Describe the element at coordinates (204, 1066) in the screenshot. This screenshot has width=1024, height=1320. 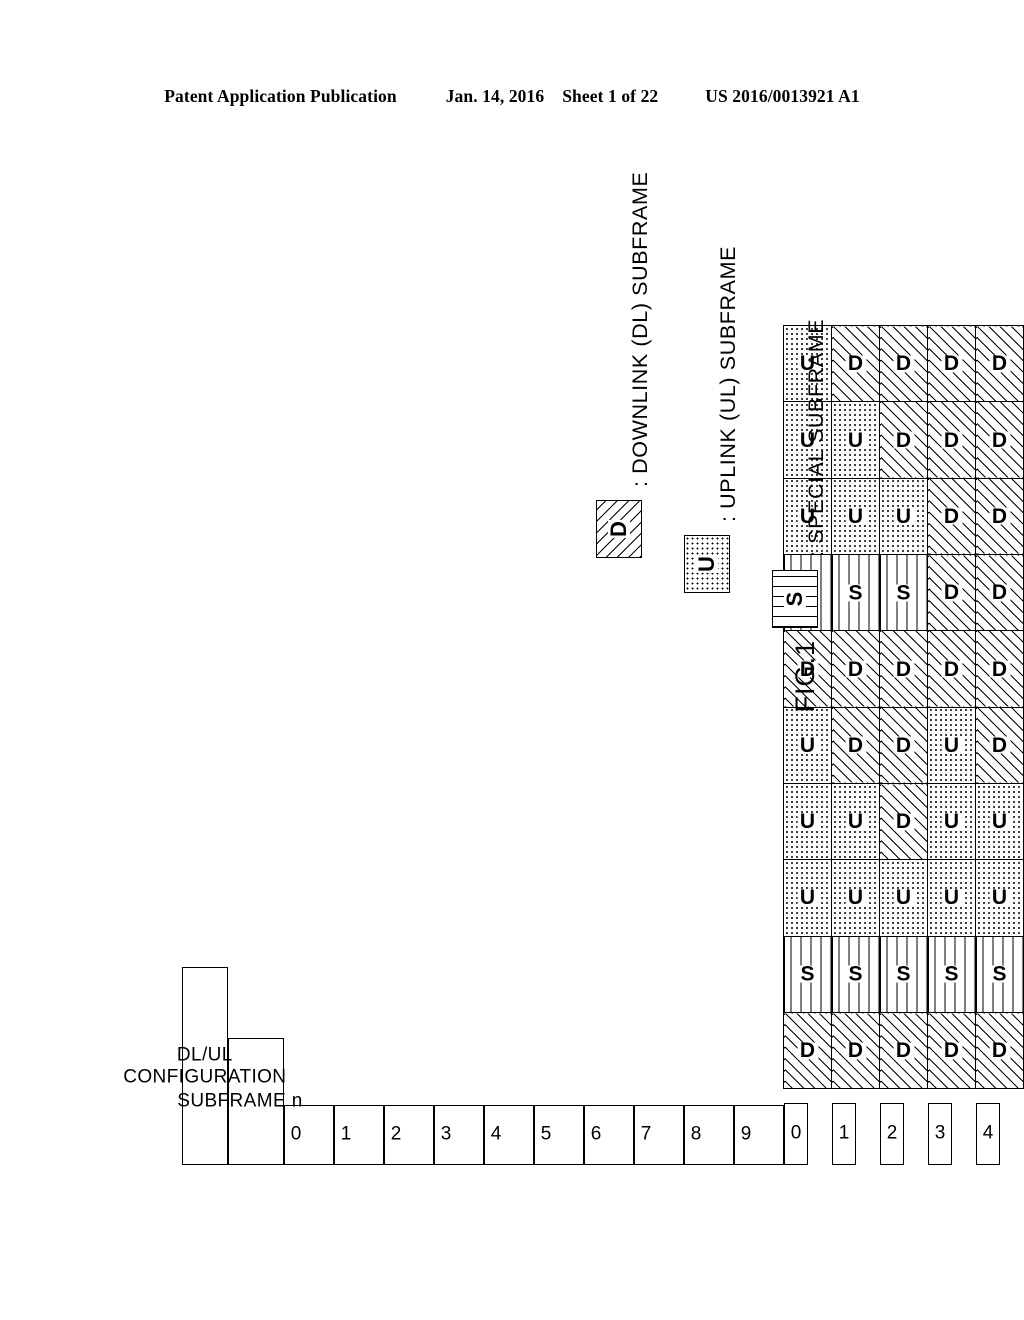
I see `row-header-dl-ul-configuration: DL/UL CONFIGURATION` at that location.